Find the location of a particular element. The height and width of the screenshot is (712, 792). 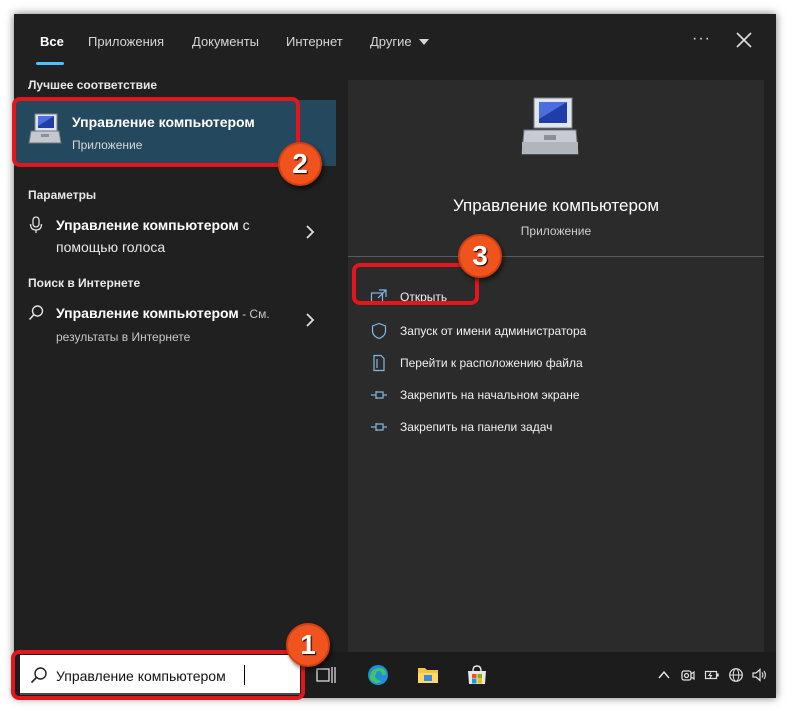

best-match-heading: Лучшее соответствие is located at coordinates (93, 85).